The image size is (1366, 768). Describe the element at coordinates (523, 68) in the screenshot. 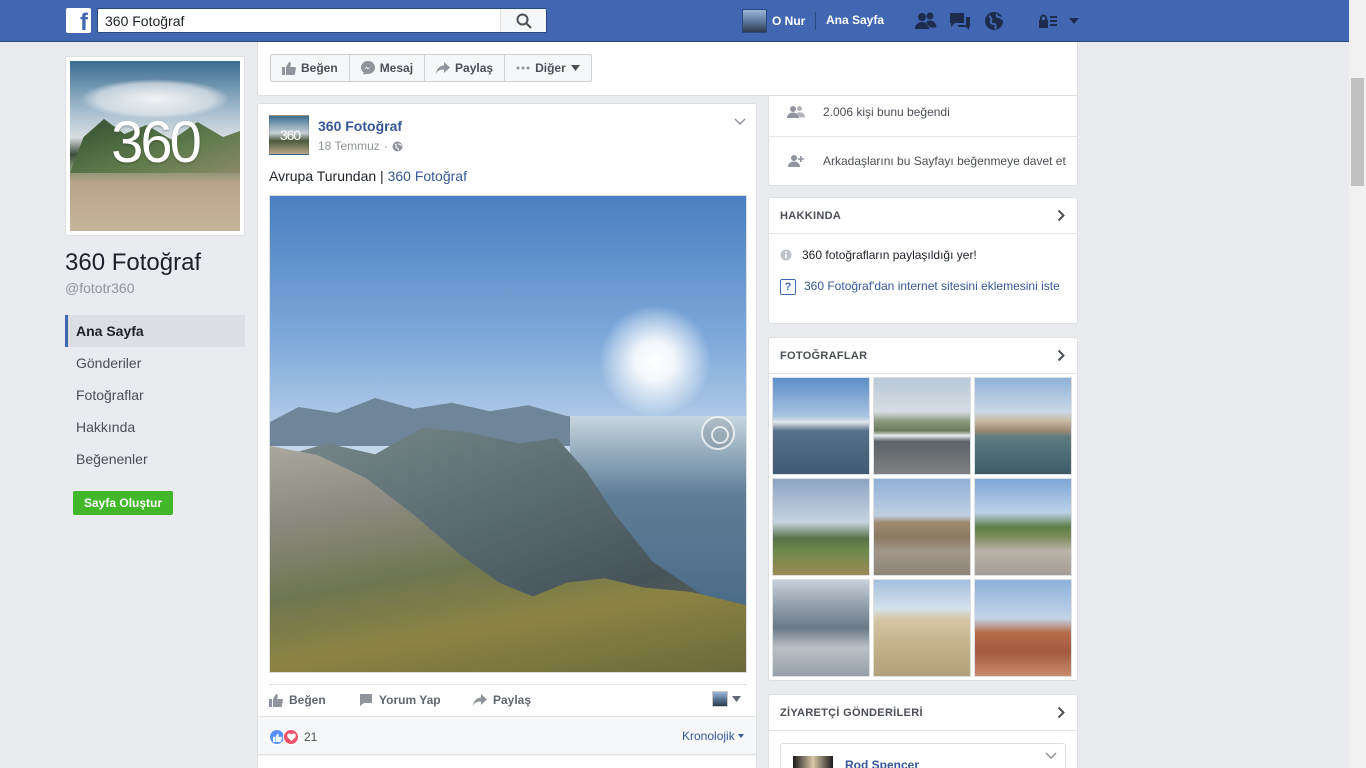

I see `more-dots-icon` at that location.